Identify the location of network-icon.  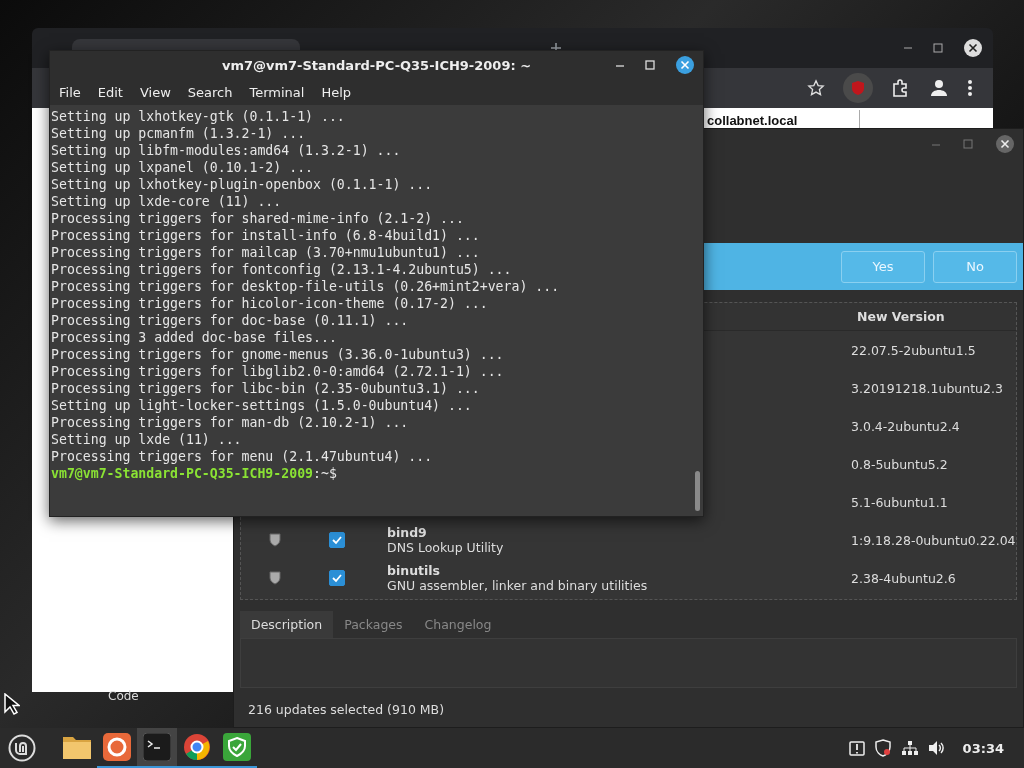
(909, 748).